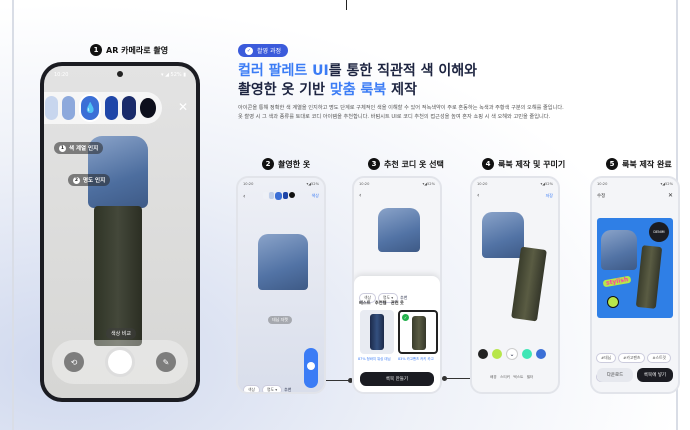  I want to click on p5-title: 수정, so click(601, 196).